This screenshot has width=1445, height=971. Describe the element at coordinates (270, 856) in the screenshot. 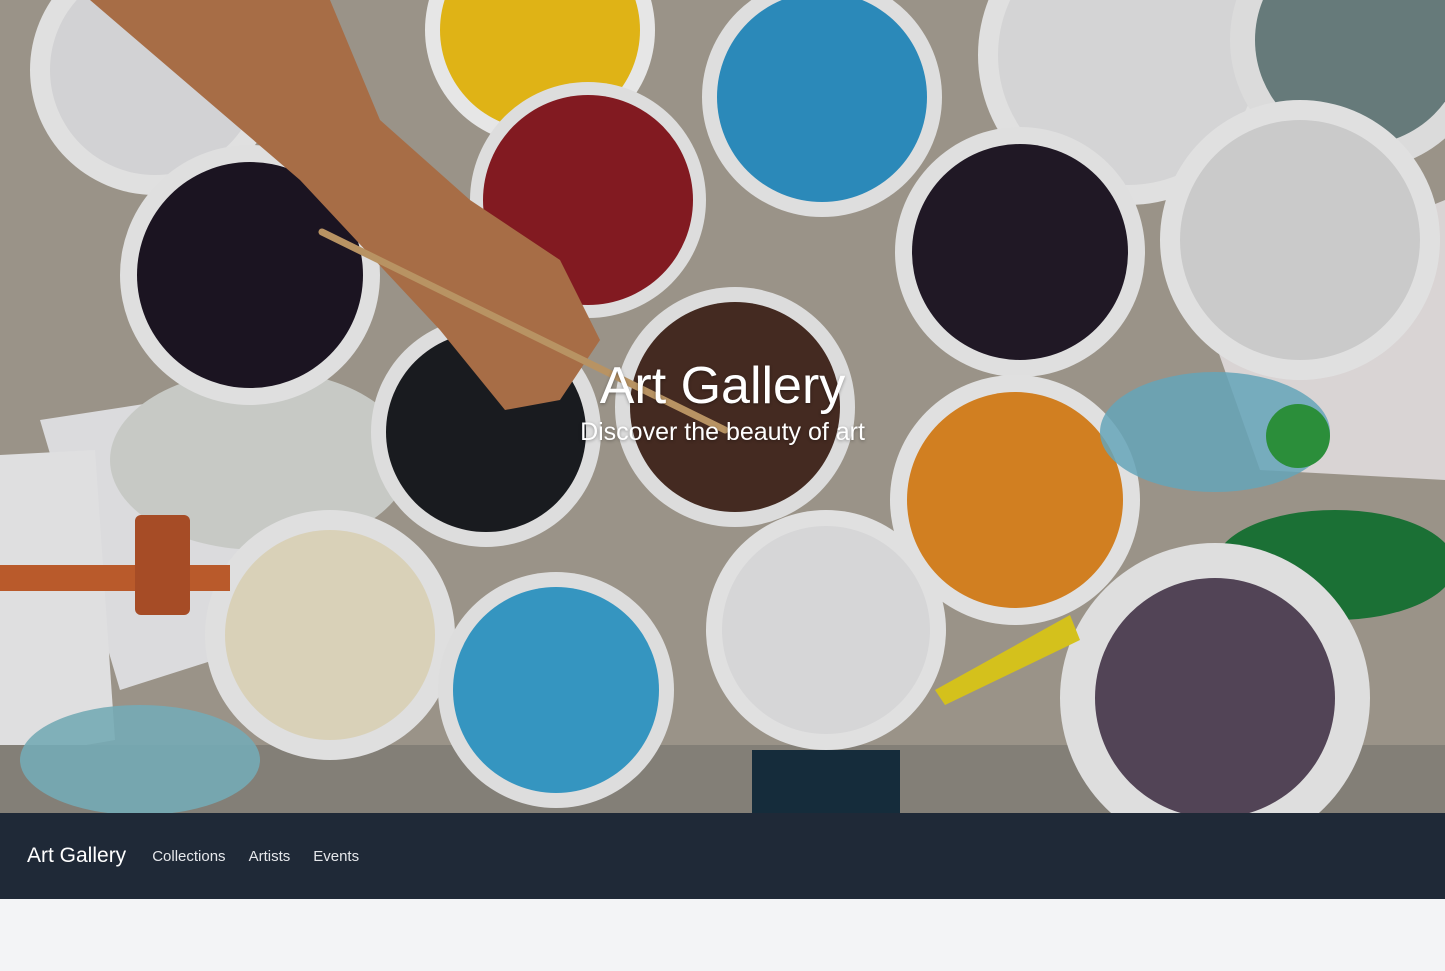

I see `nav-link-artists: Artists` at that location.